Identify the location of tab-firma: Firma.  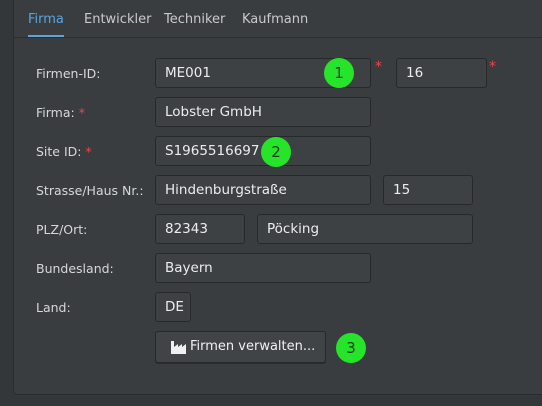
(46, 24).